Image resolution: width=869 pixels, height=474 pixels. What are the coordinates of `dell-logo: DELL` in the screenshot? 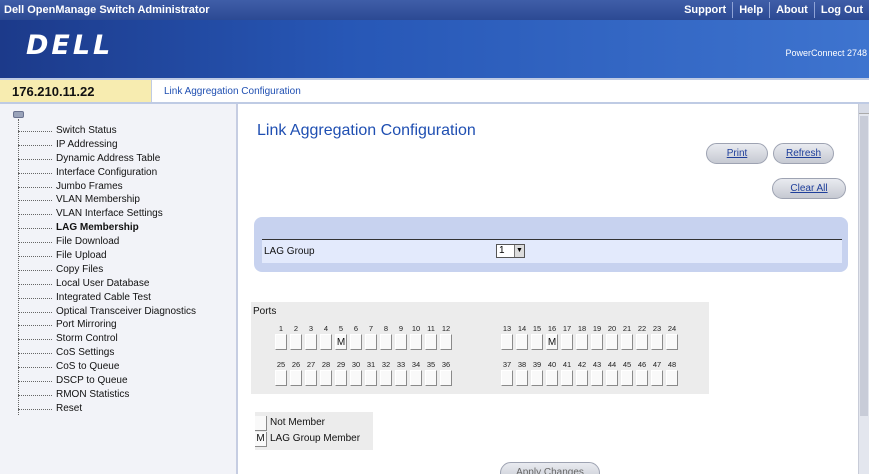 It's located at (70, 45).